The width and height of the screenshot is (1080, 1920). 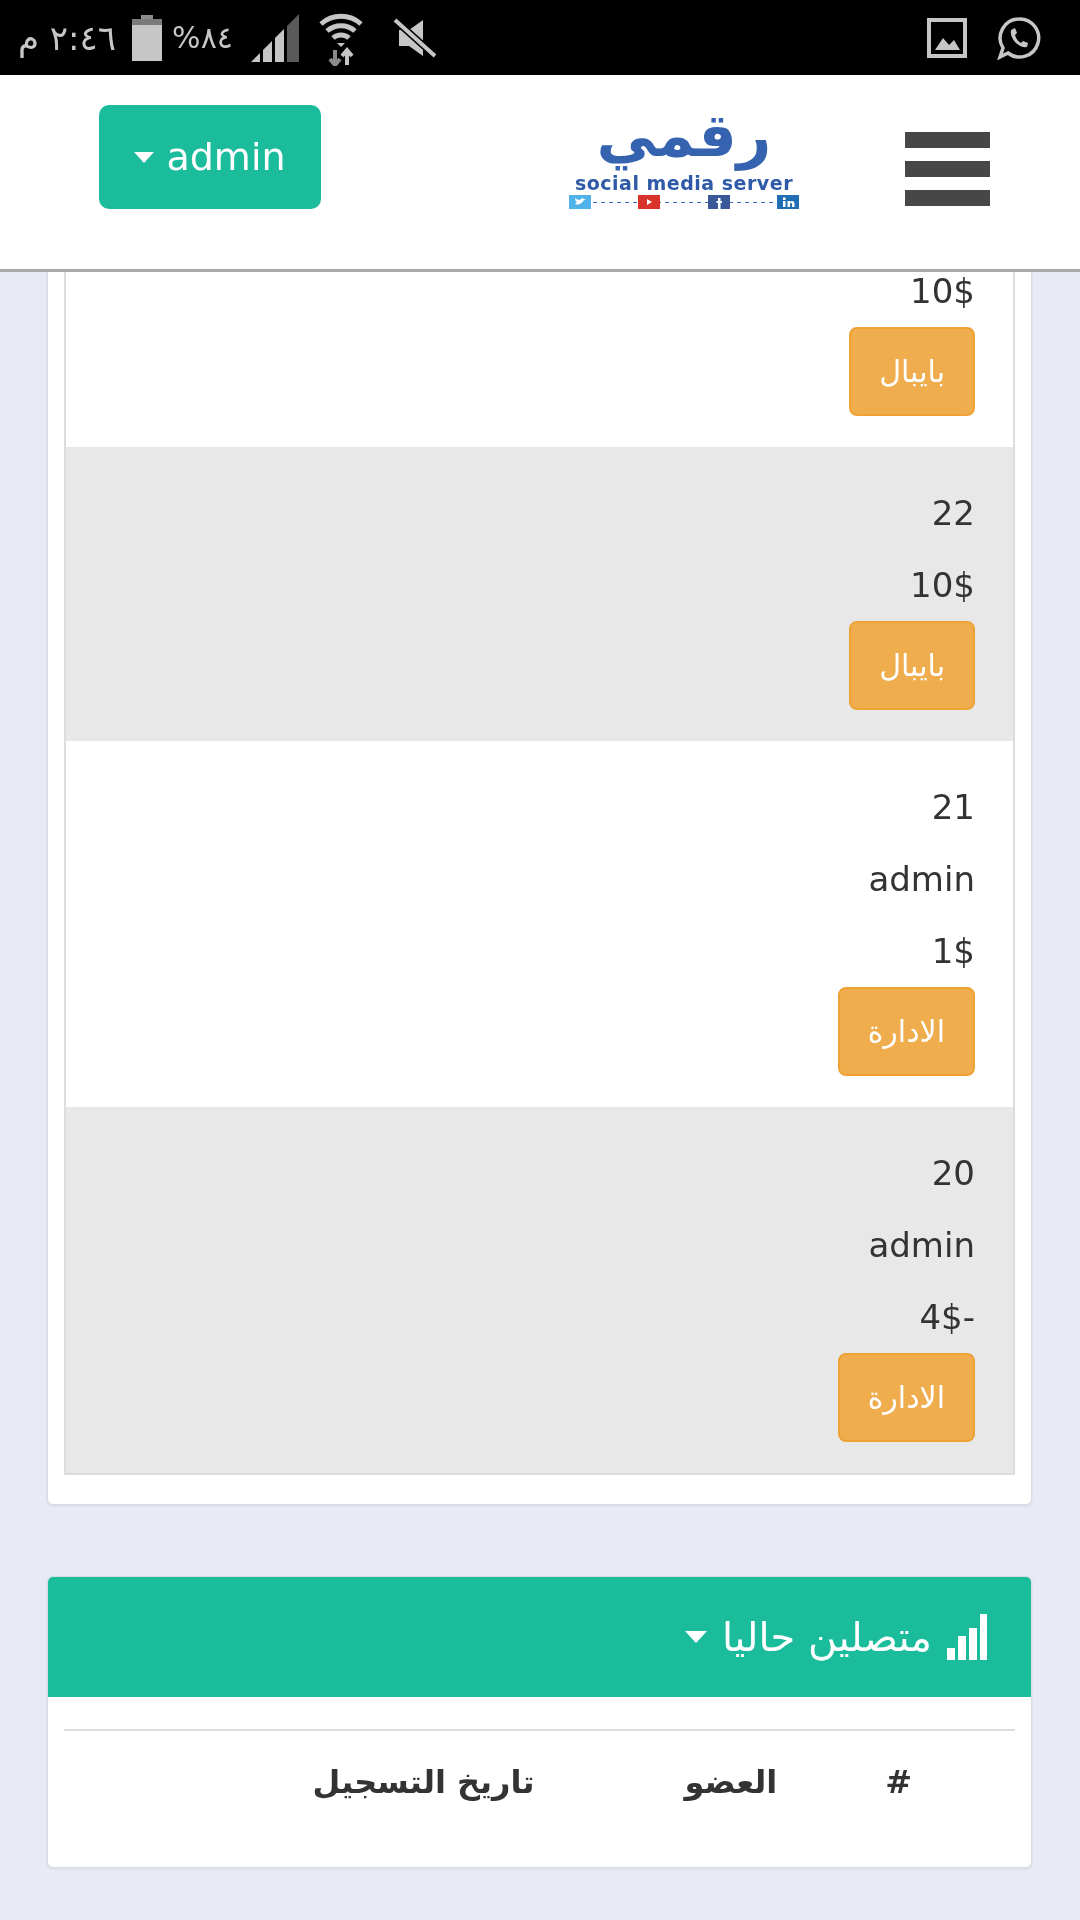 I want to click on user-menu-button: admin, so click(x=210, y=157).